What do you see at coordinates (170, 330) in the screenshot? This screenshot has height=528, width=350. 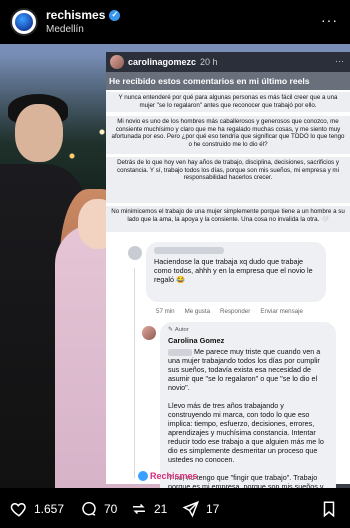 I see `pencil-icon: ✎` at bounding box center [170, 330].